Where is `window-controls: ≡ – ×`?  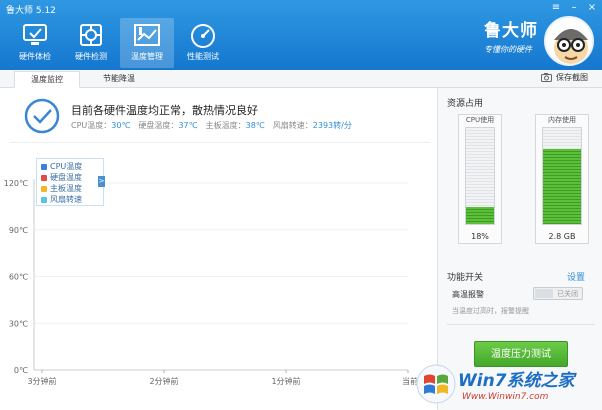
window-controls: ≡ – × is located at coordinates (574, 7).